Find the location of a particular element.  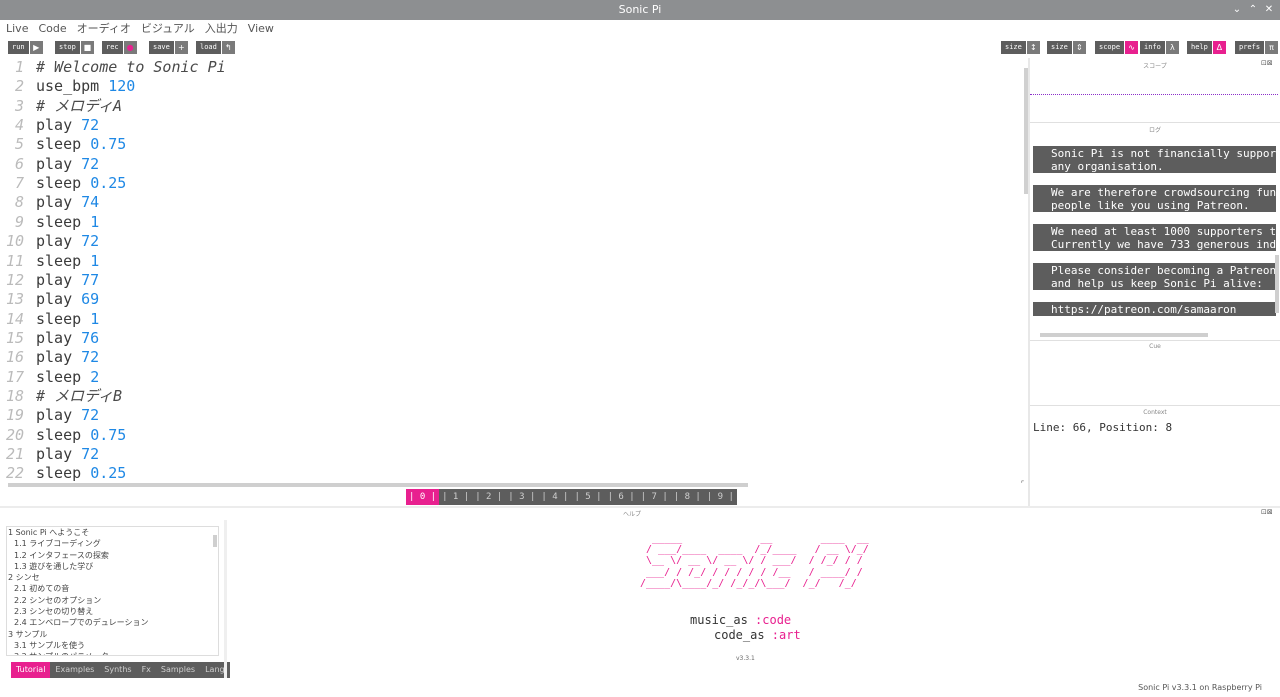

toc-item: 1.3 遊びを通した学び is located at coordinates (112, 566).